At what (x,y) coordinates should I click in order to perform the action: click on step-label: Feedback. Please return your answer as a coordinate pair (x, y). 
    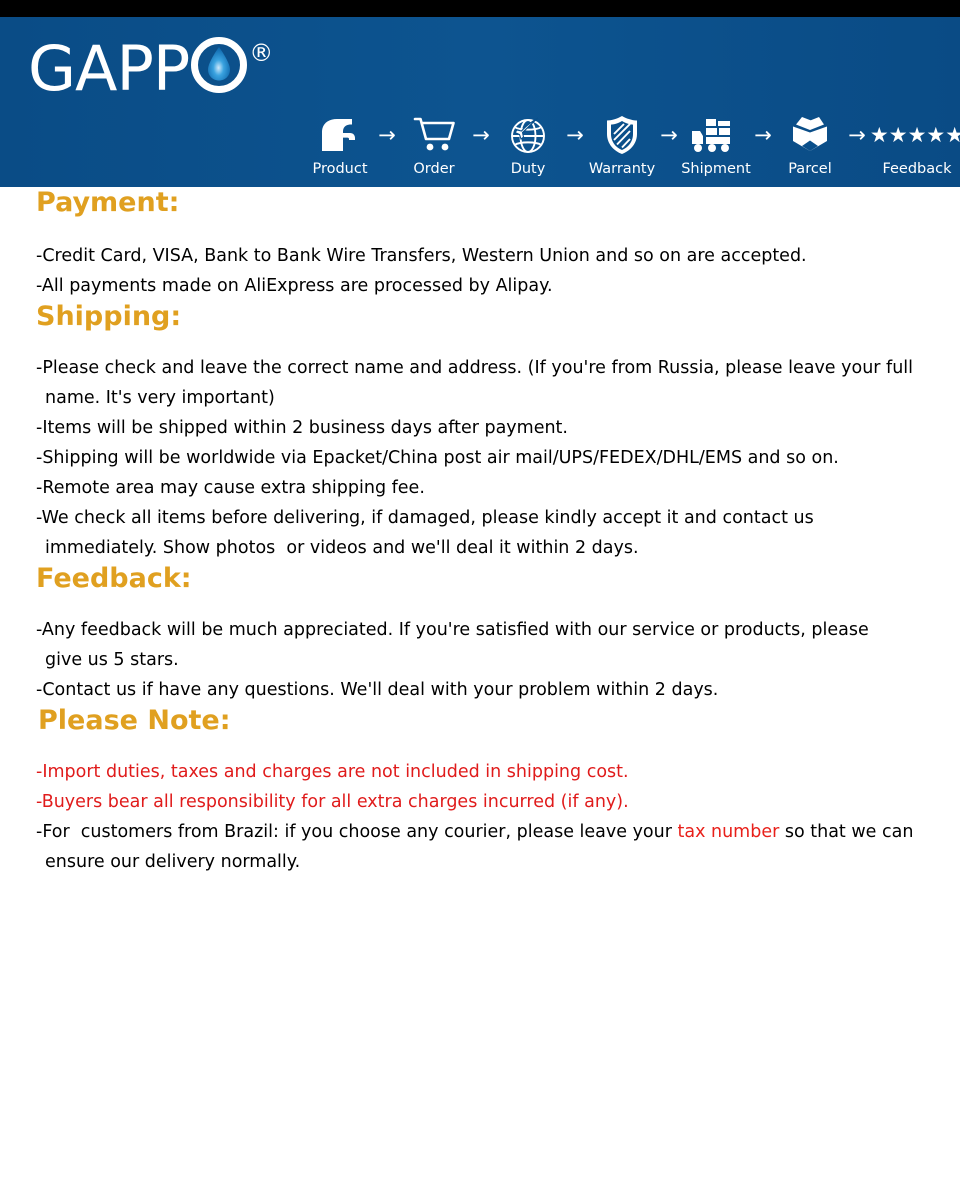
    Looking at the image, I should click on (917, 169).